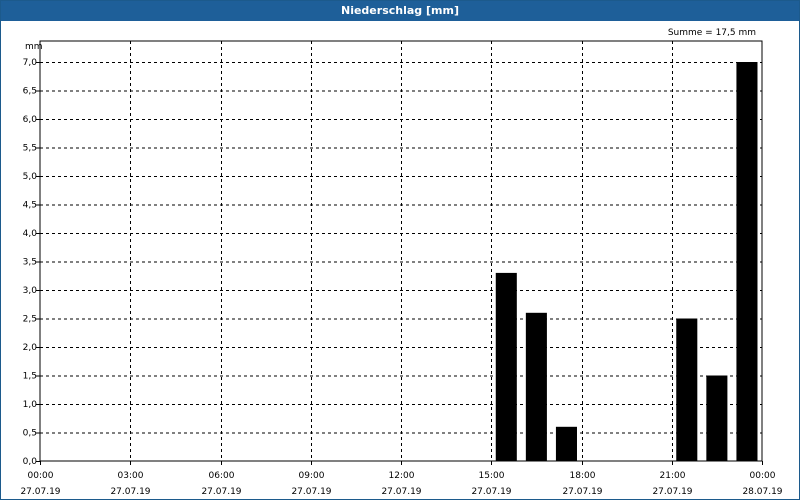  Describe the element at coordinates (30, 177) in the screenshot. I see `y-tick-label: 5,0` at that location.